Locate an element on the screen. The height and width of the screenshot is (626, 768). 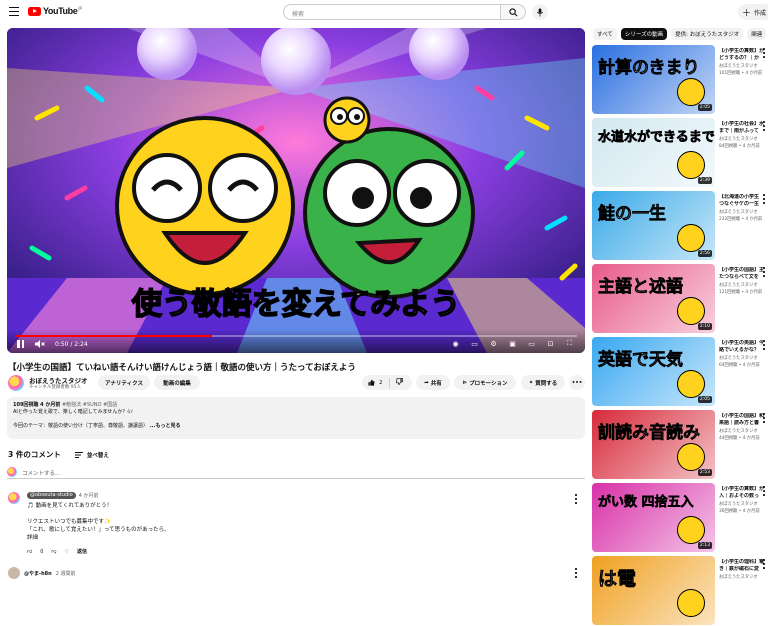
volume-icon is located at coordinates (40, 344).